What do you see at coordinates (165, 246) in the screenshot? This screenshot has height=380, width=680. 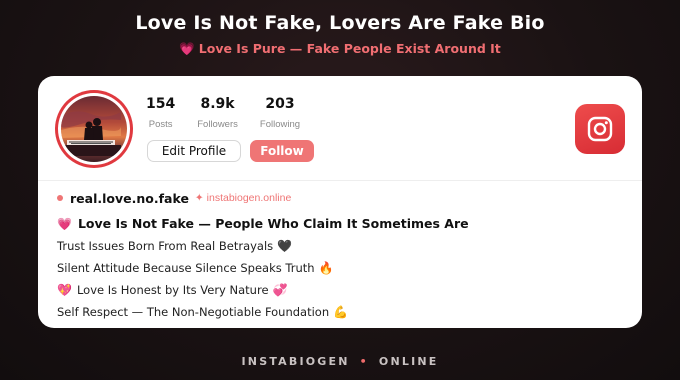 I see `bio-line-text: Trust Issues Born From Real Betrayals` at bounding box center [165, 246].